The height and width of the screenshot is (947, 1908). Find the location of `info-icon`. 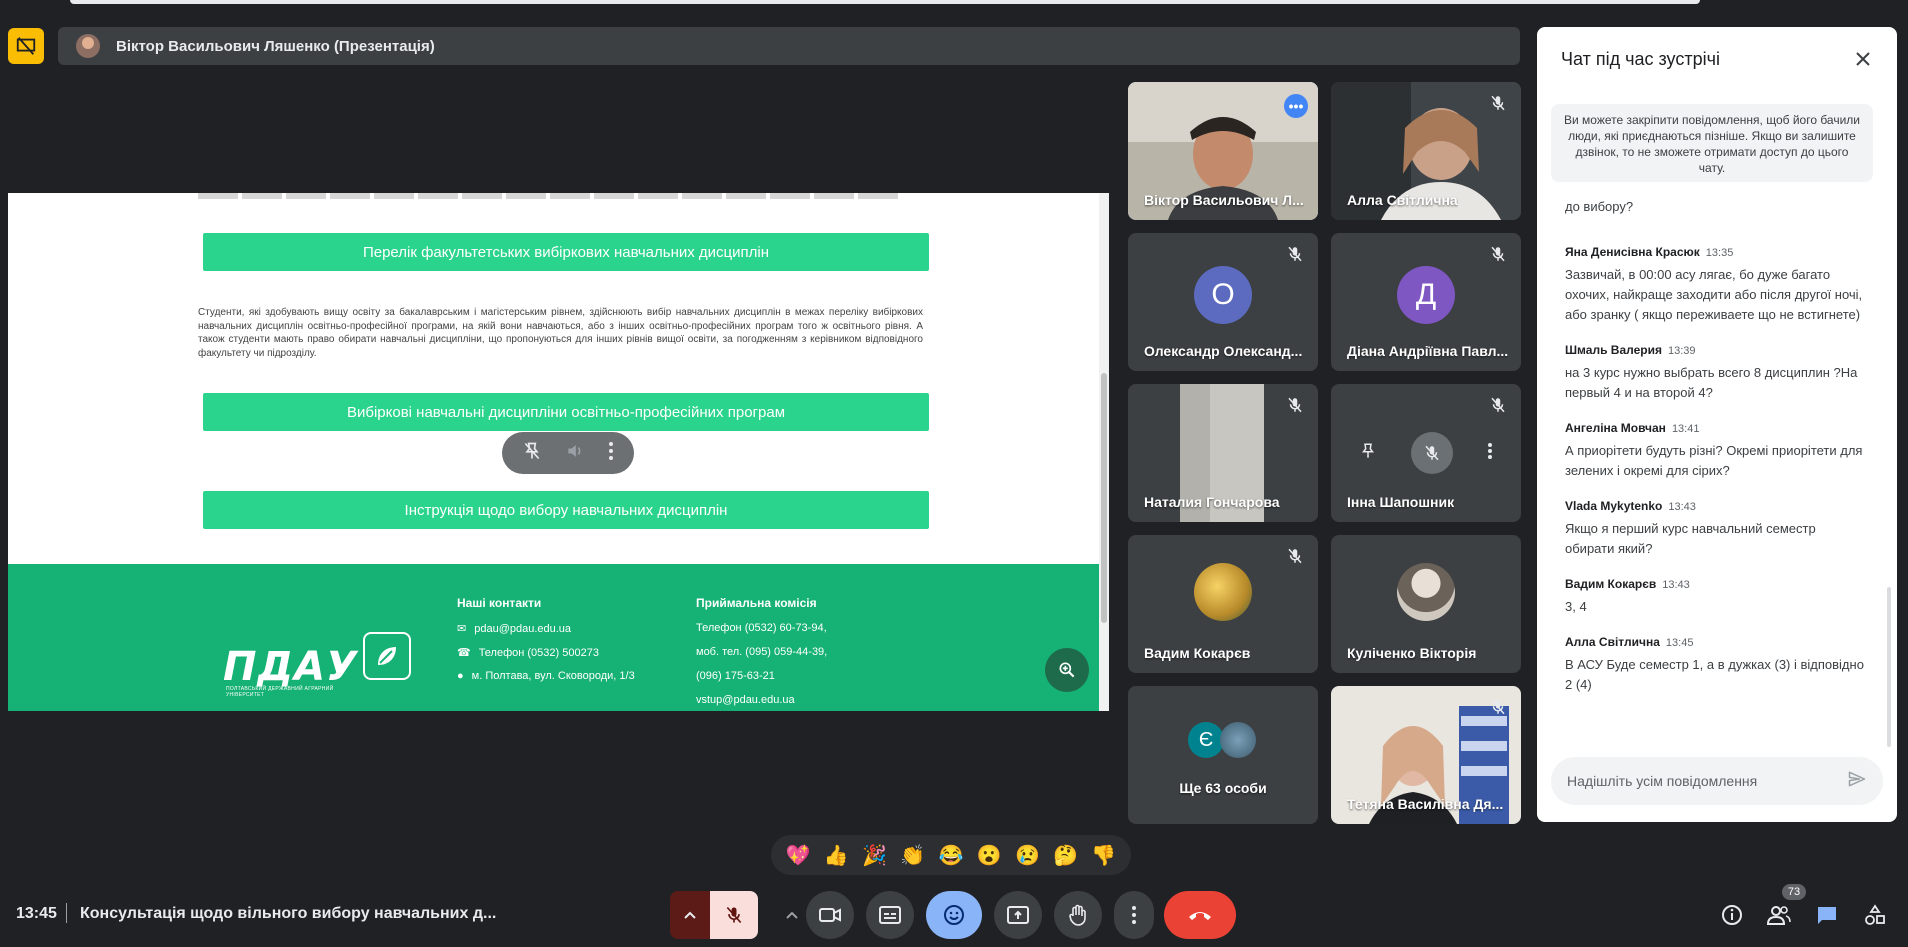

info-icon is located at coordinates (1732, 915).